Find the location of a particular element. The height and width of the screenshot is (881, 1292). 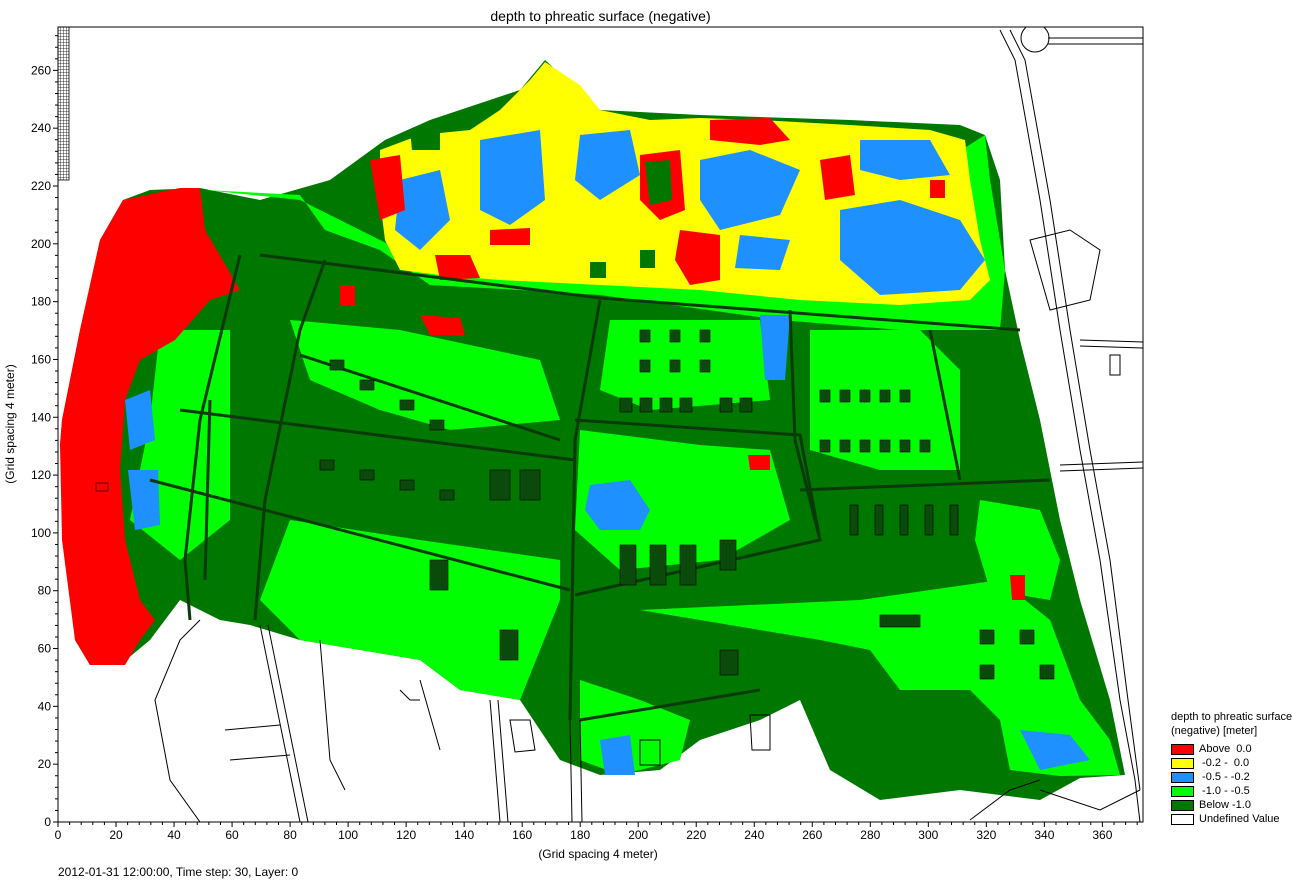

y-axis: 0 20 40 60 80 100 120 140 160 180 200 220 240 260 is located at coordinates (44, 432).